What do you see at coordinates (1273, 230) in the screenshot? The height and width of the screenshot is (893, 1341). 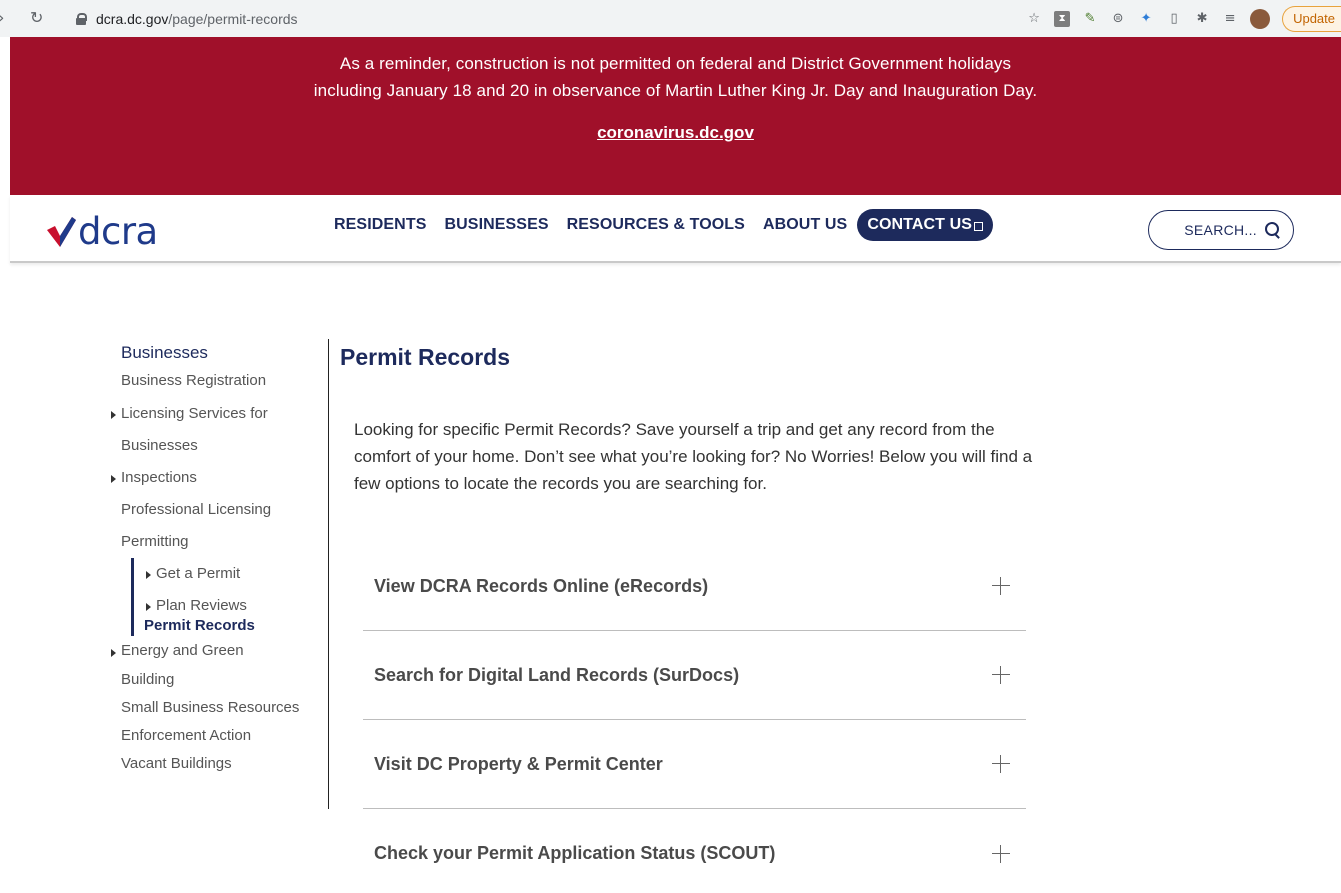 I see `search-icon` at bounding box center [1273, 230].